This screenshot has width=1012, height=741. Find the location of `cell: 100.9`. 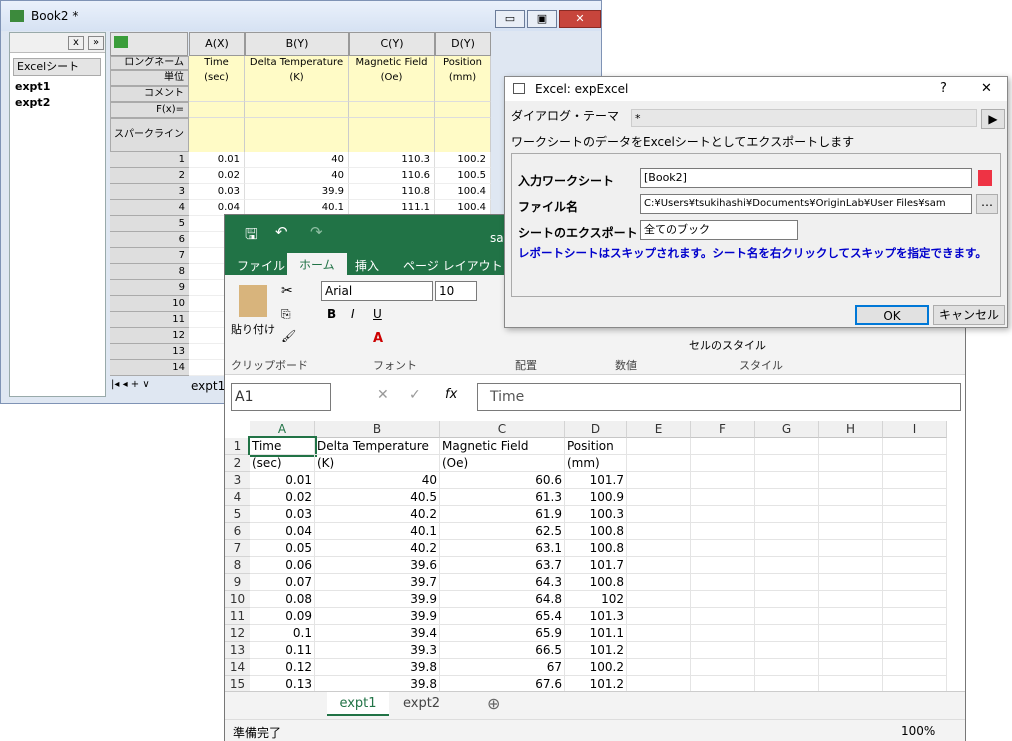

cell: 100.9 is located at coordinates (596, 497).